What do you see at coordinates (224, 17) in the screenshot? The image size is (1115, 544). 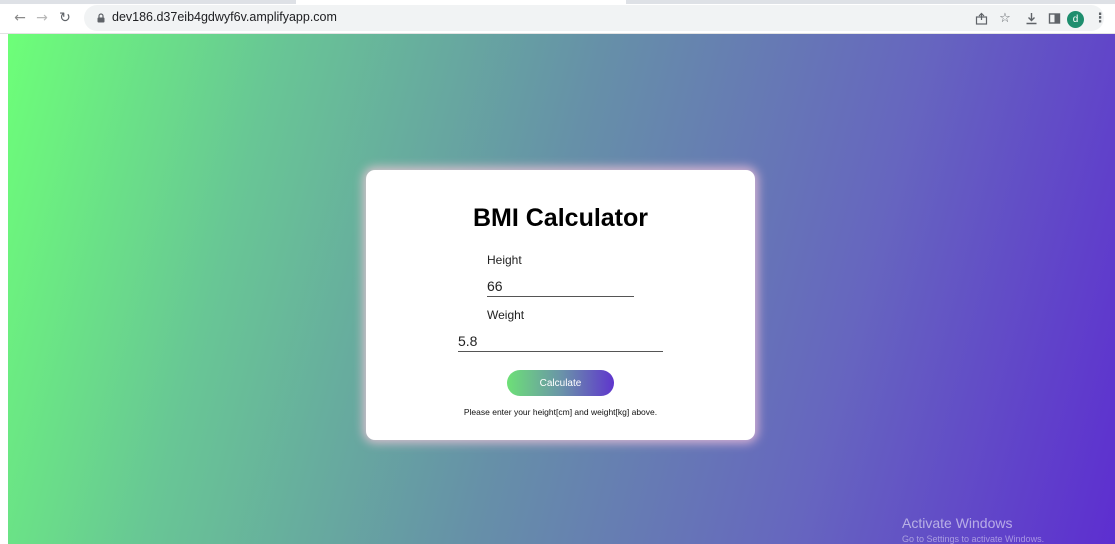 I see `url-text: dev186.d37eib4gdwyf6v.amplifyapp.com` at bounding box center [224, 17].